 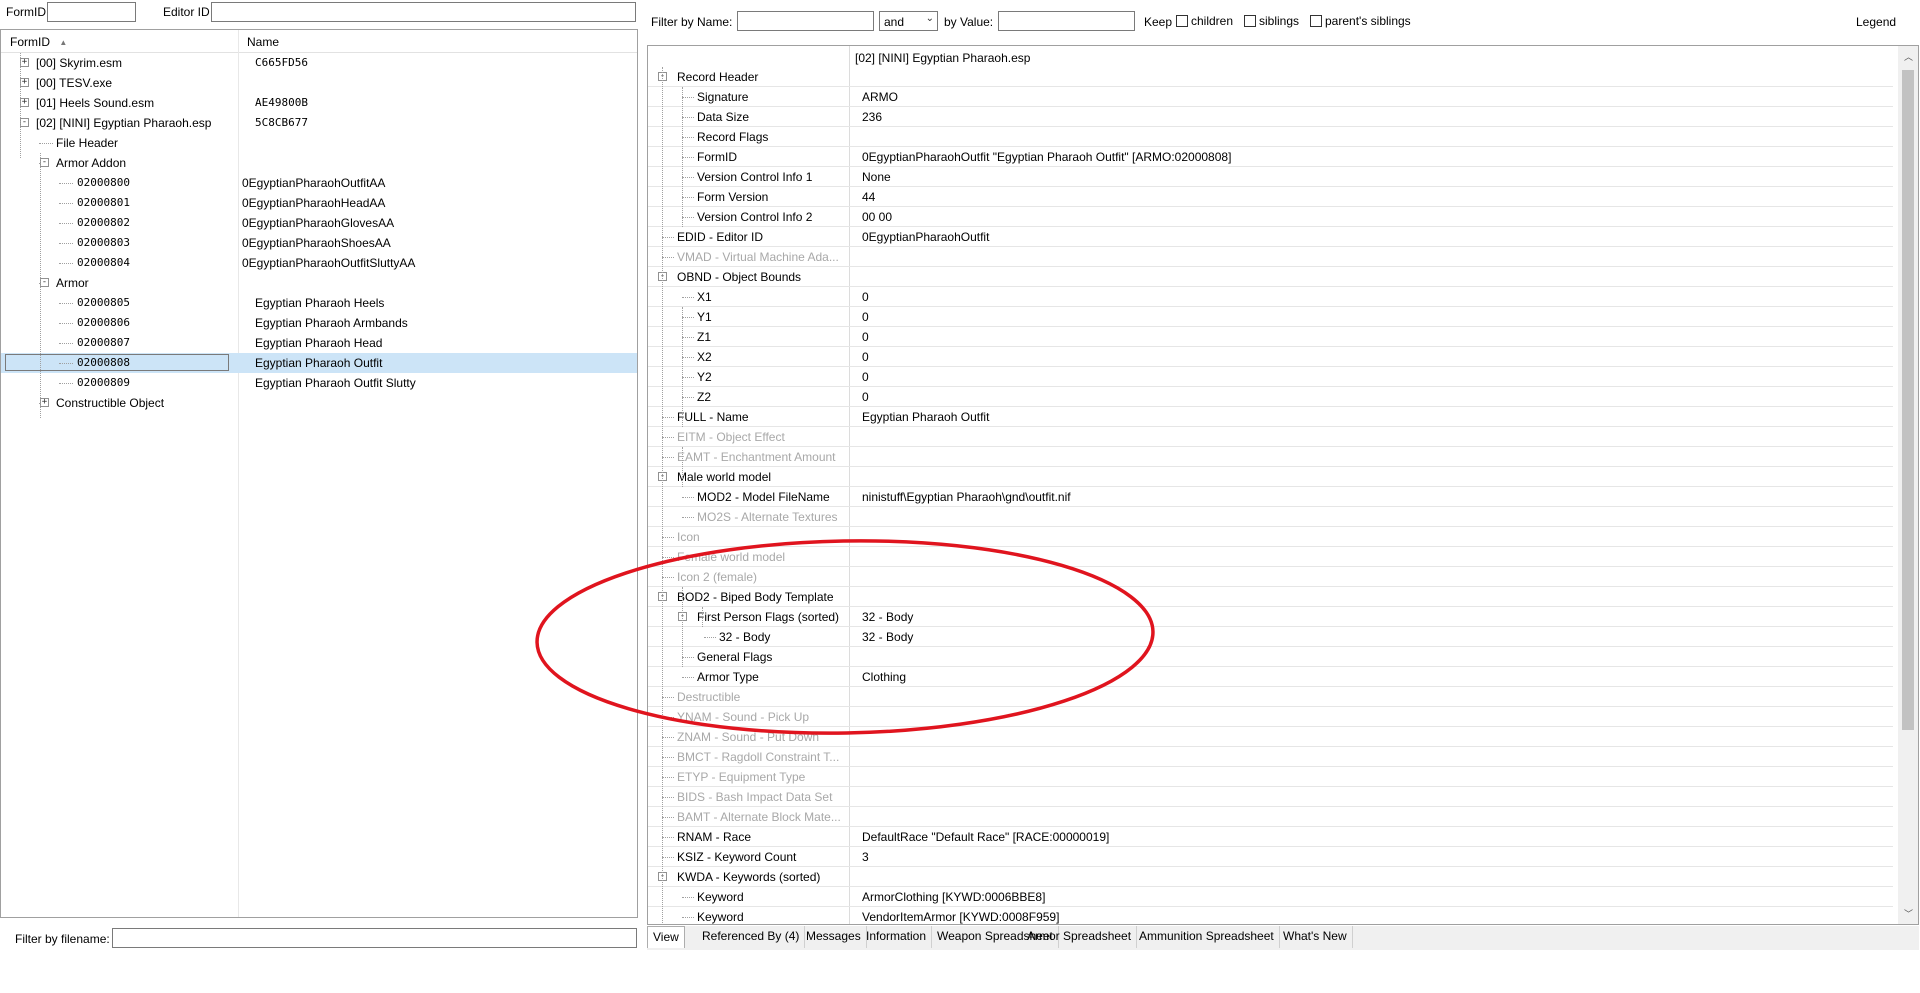 I want to click on tree-row: - Armor, so click(x=319, y=283).